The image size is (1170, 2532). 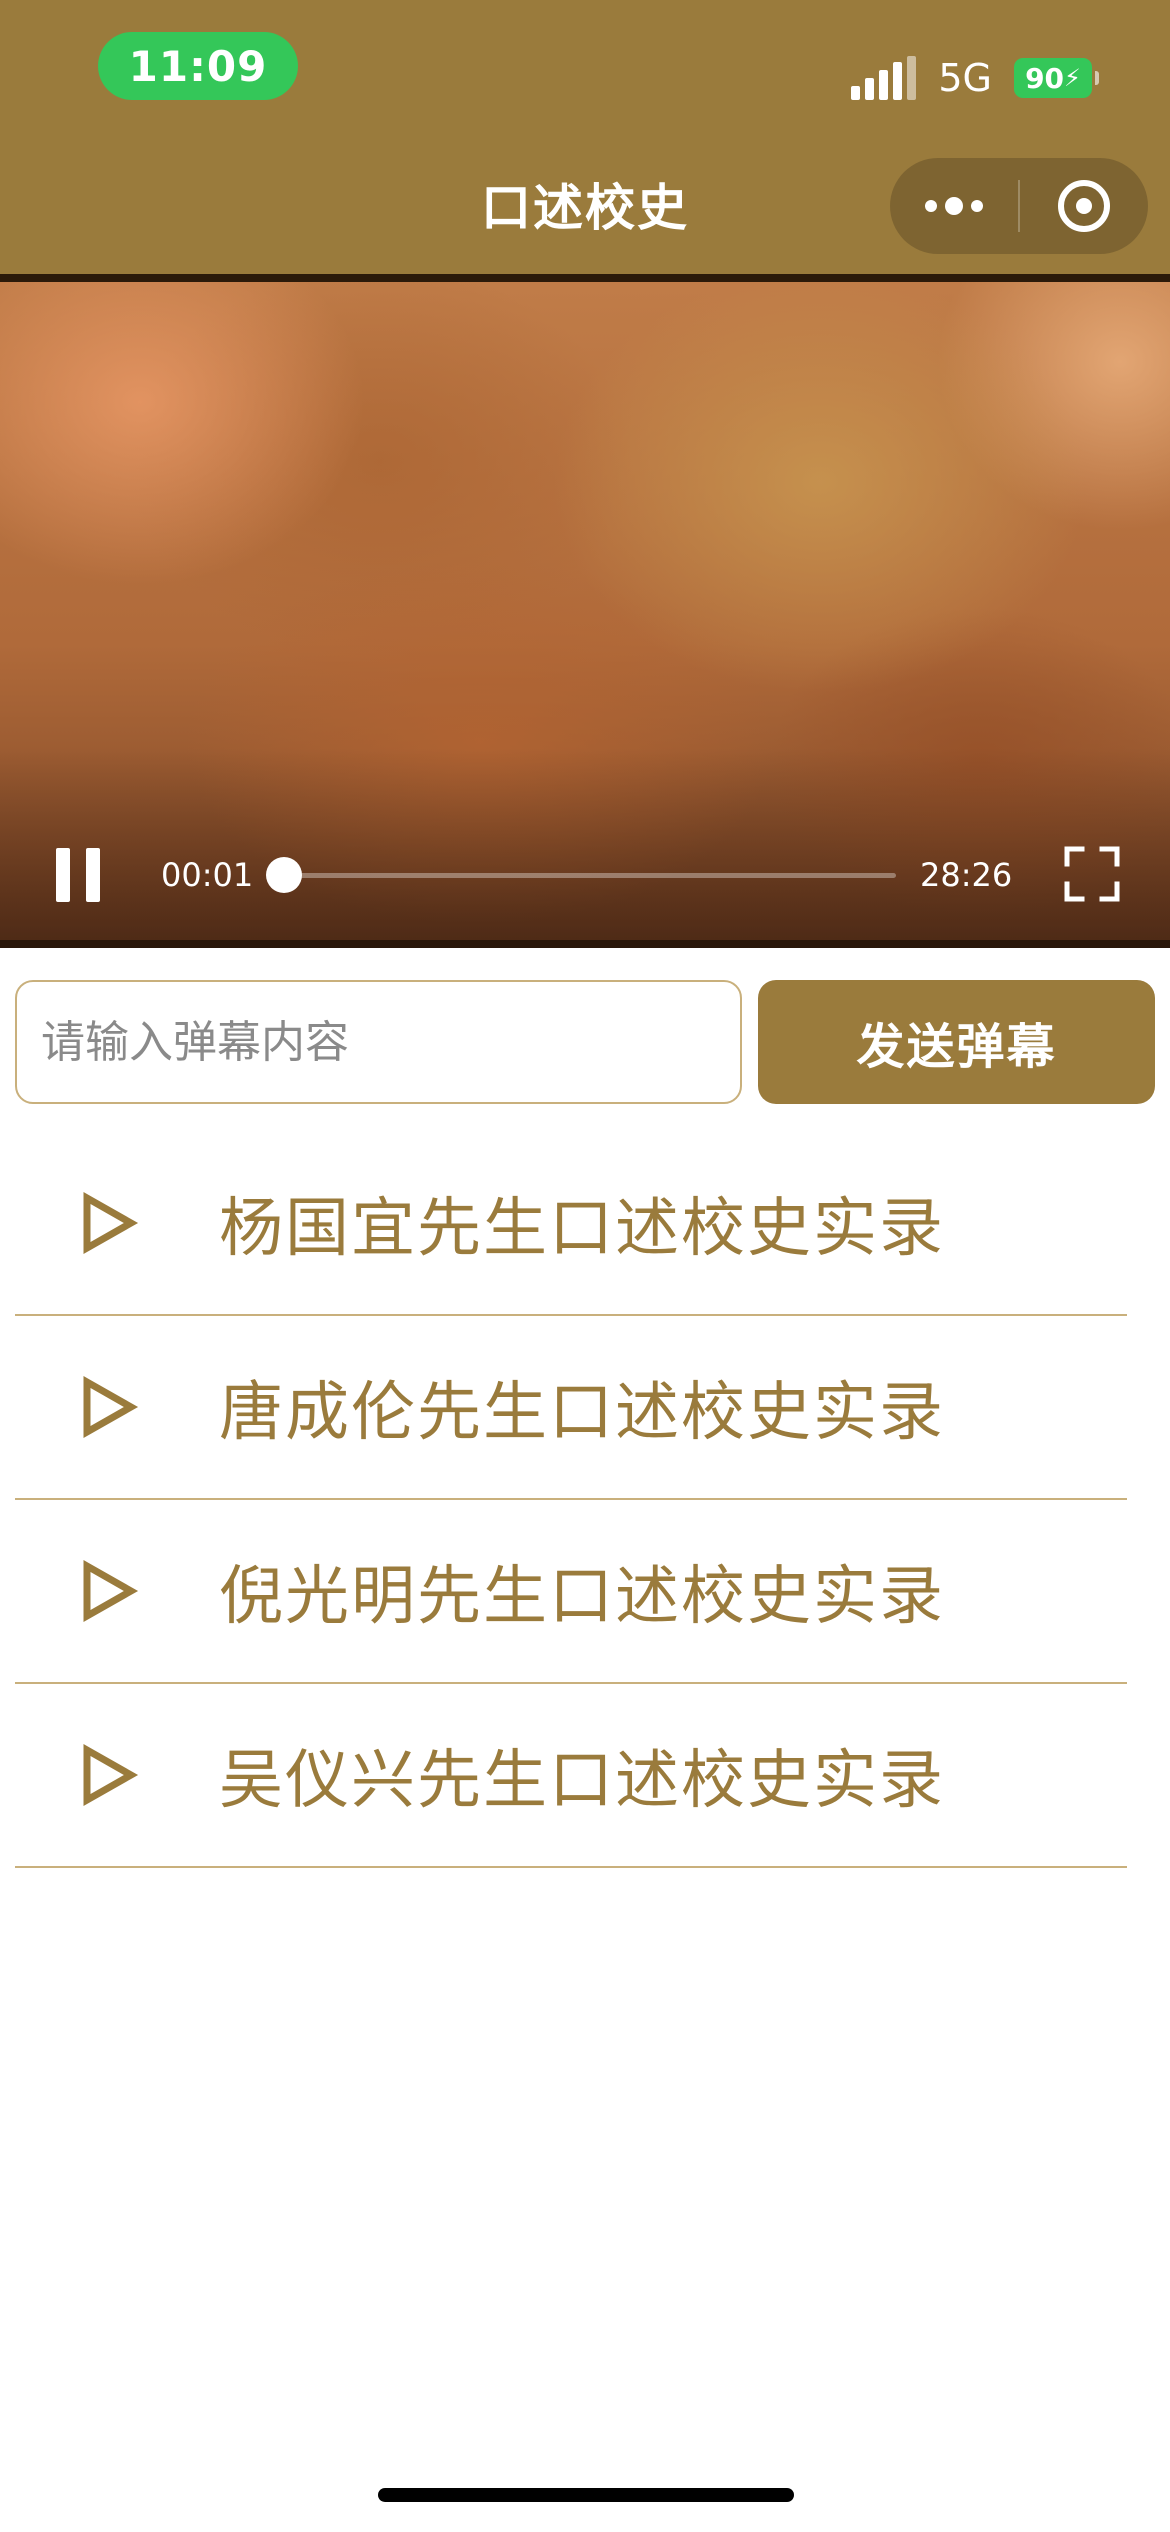 I want to click on send-danmaku-button: 发送弹幕, so click(x=956, y=1042).